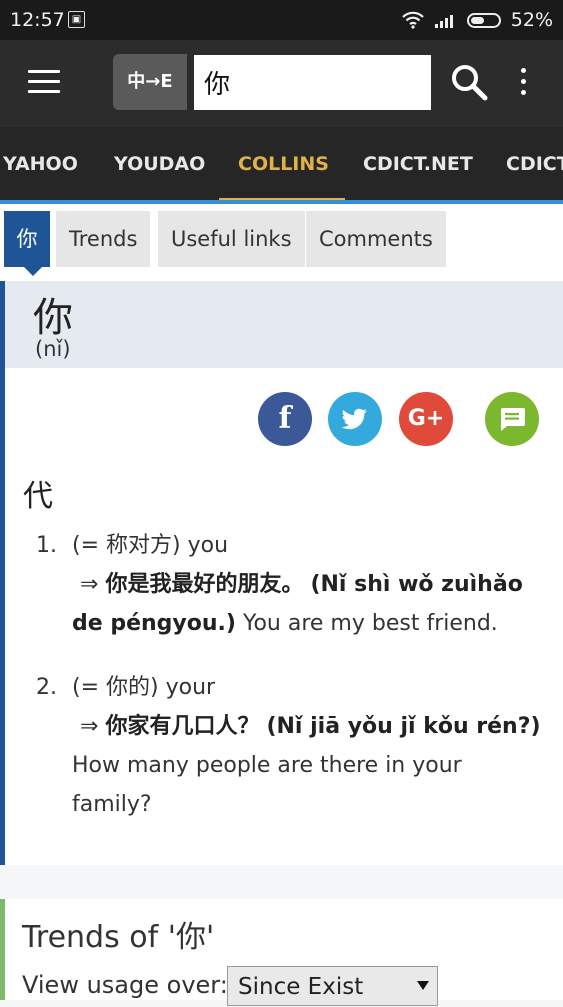 The width and height of the screenshot is (563, 1007). I want to click on tab-cdict-net: CDICT.NET, so click(418, 164).